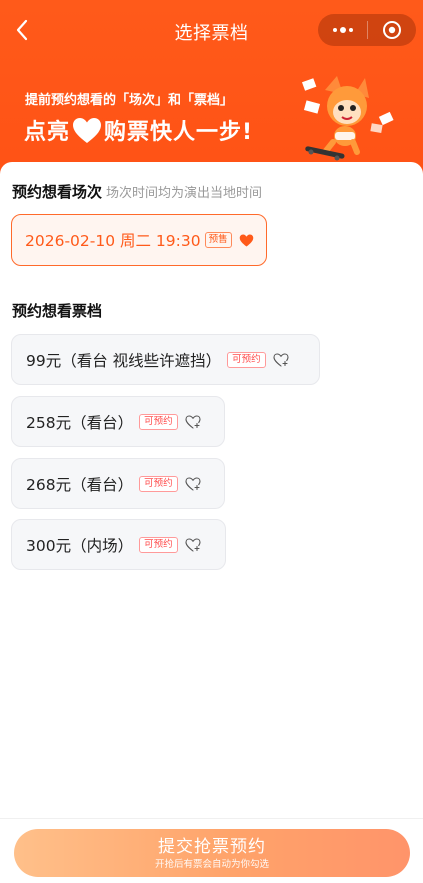  What do you see at coordinates (57, 311) in the screenshot?
I see `ticket-section-title: 预约想看票档` at bounding box center [57, 311].